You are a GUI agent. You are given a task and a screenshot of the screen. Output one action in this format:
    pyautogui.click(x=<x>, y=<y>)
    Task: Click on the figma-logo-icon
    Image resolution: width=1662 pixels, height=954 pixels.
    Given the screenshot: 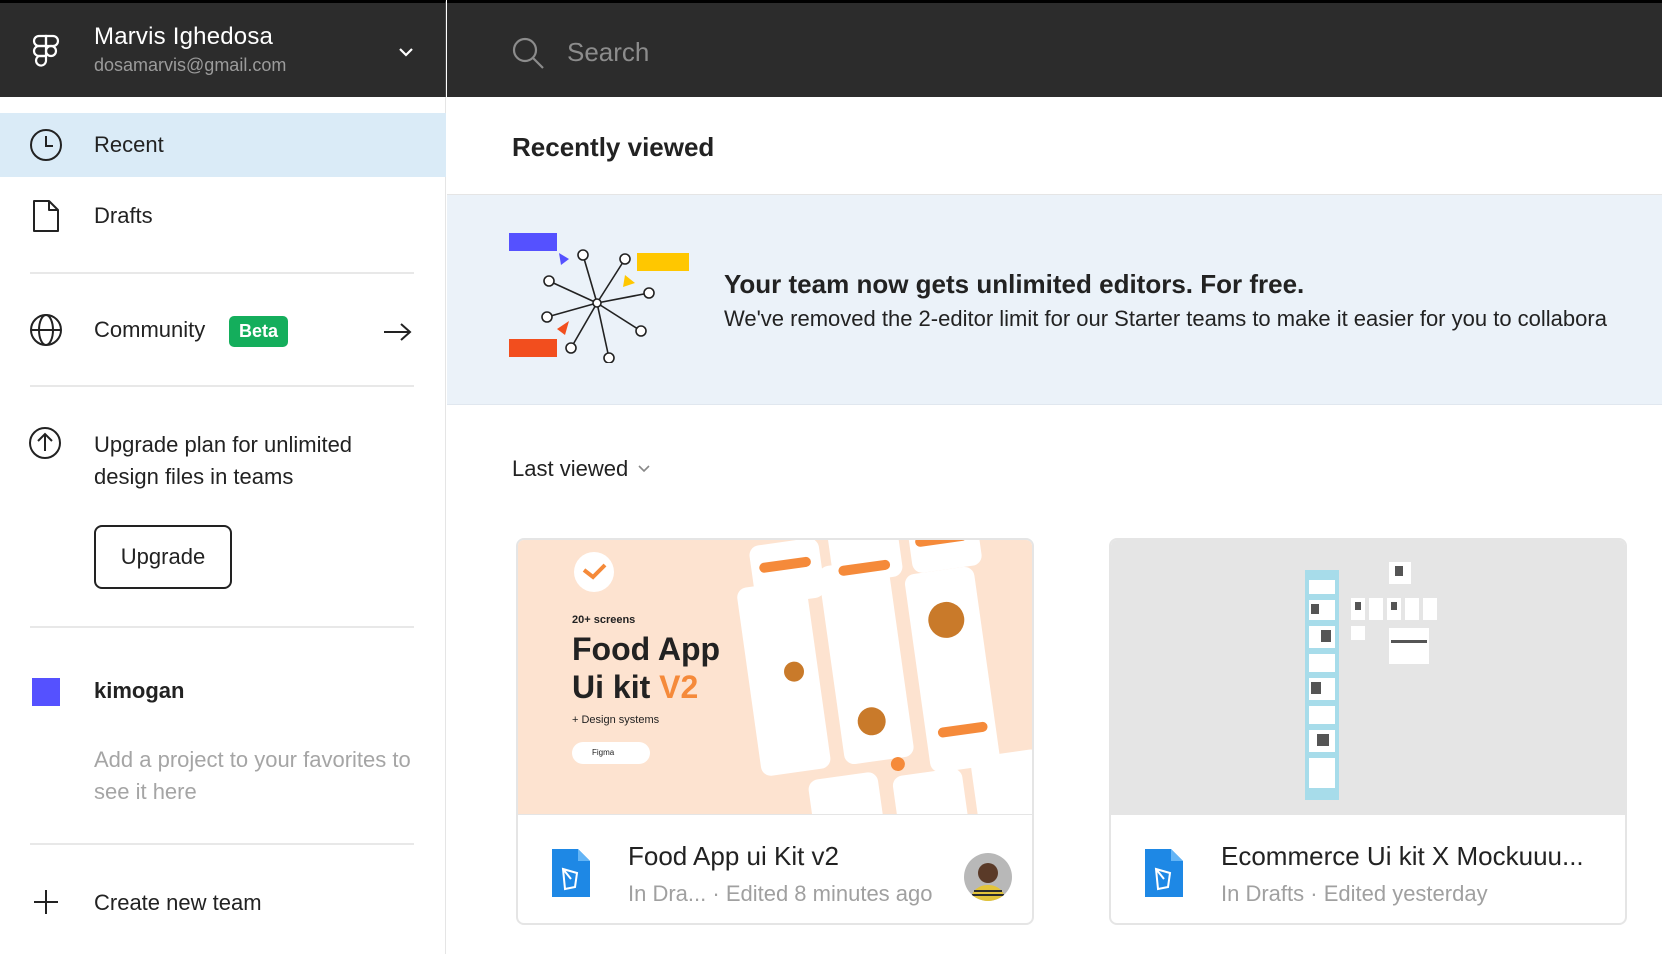 What is the action you would take?
    pyautogui.click(x=46, y=50)
    